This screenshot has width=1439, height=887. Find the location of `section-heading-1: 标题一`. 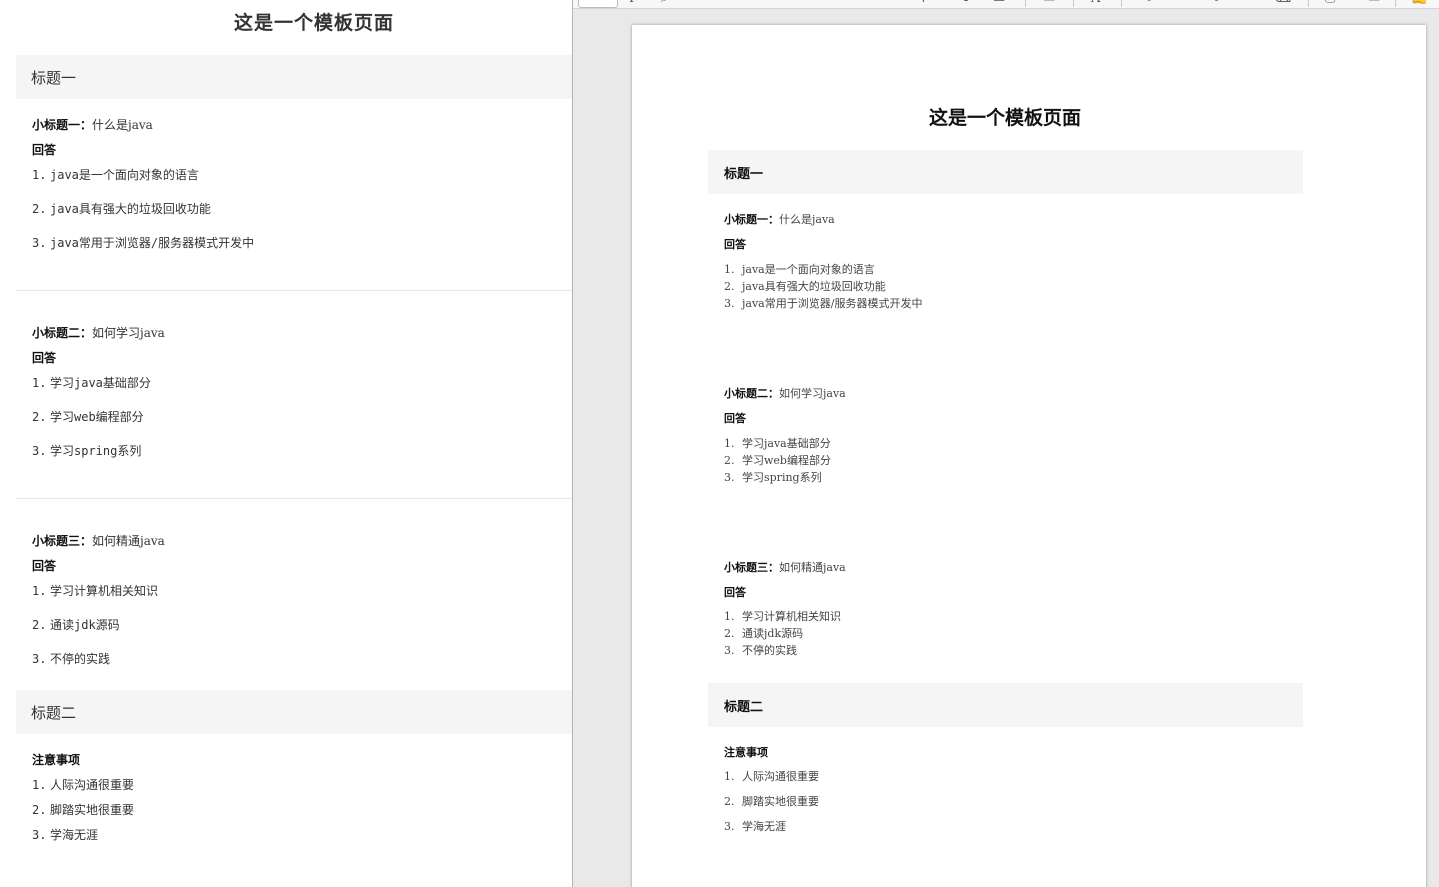

section-heading-1: 标题一 is located at coordinates (294, 77).